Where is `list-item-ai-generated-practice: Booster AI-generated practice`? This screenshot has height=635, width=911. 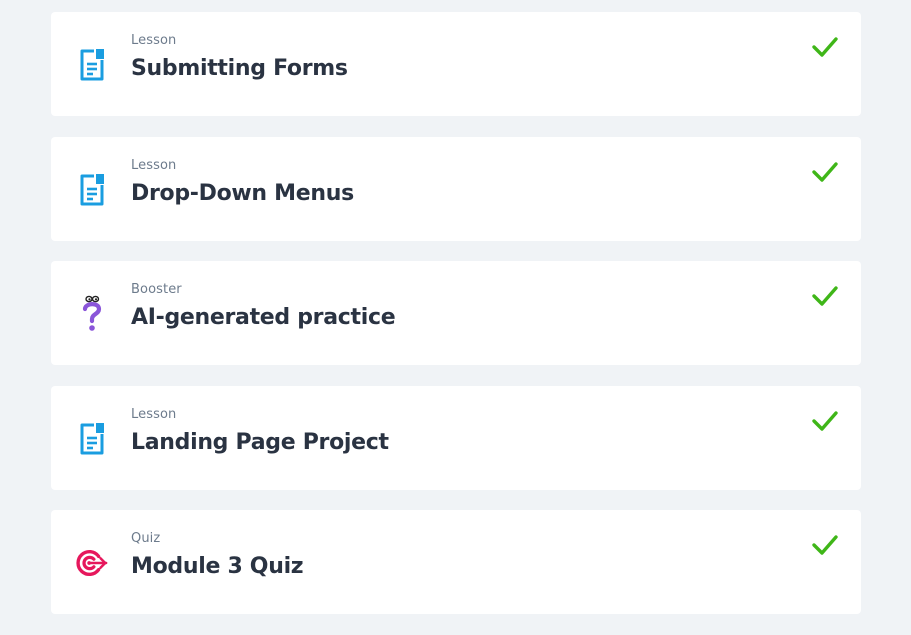 list-item-ai-generated-practice: Booster AI-generated practice is located at coordinates (456, 313).